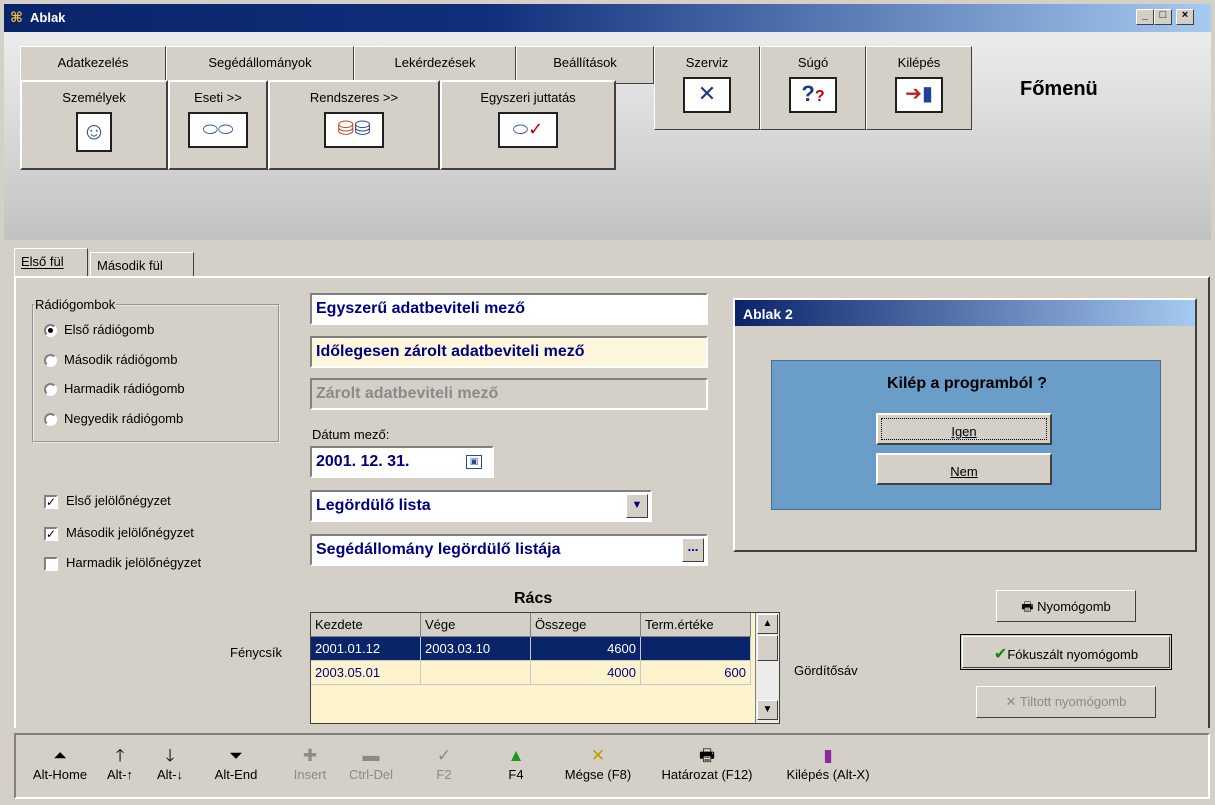 This screenshot has height=805, width=1215. What do you see at coordinates (585, 65) in the screenshot?
I see `menu-beallitasok: Beállítások` at bounding box center [585, 65].